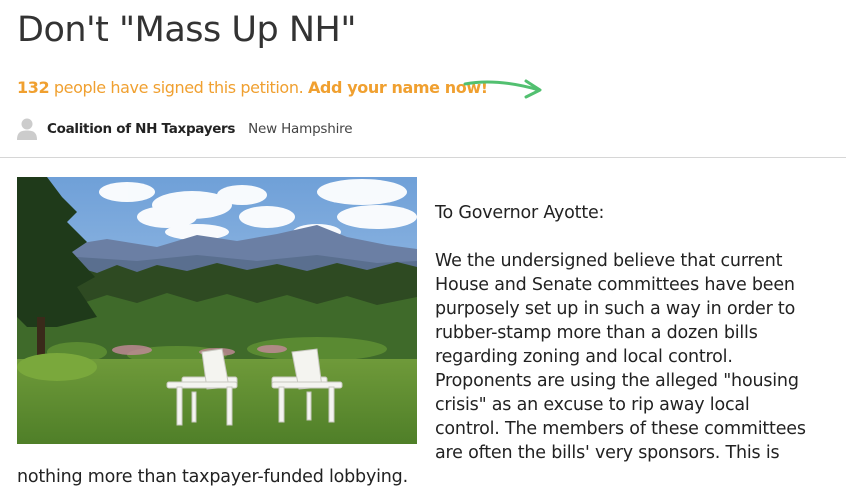  I want to click on author-row: Coalition of NH Taxpayers New Hampshire, so click(185, 129).